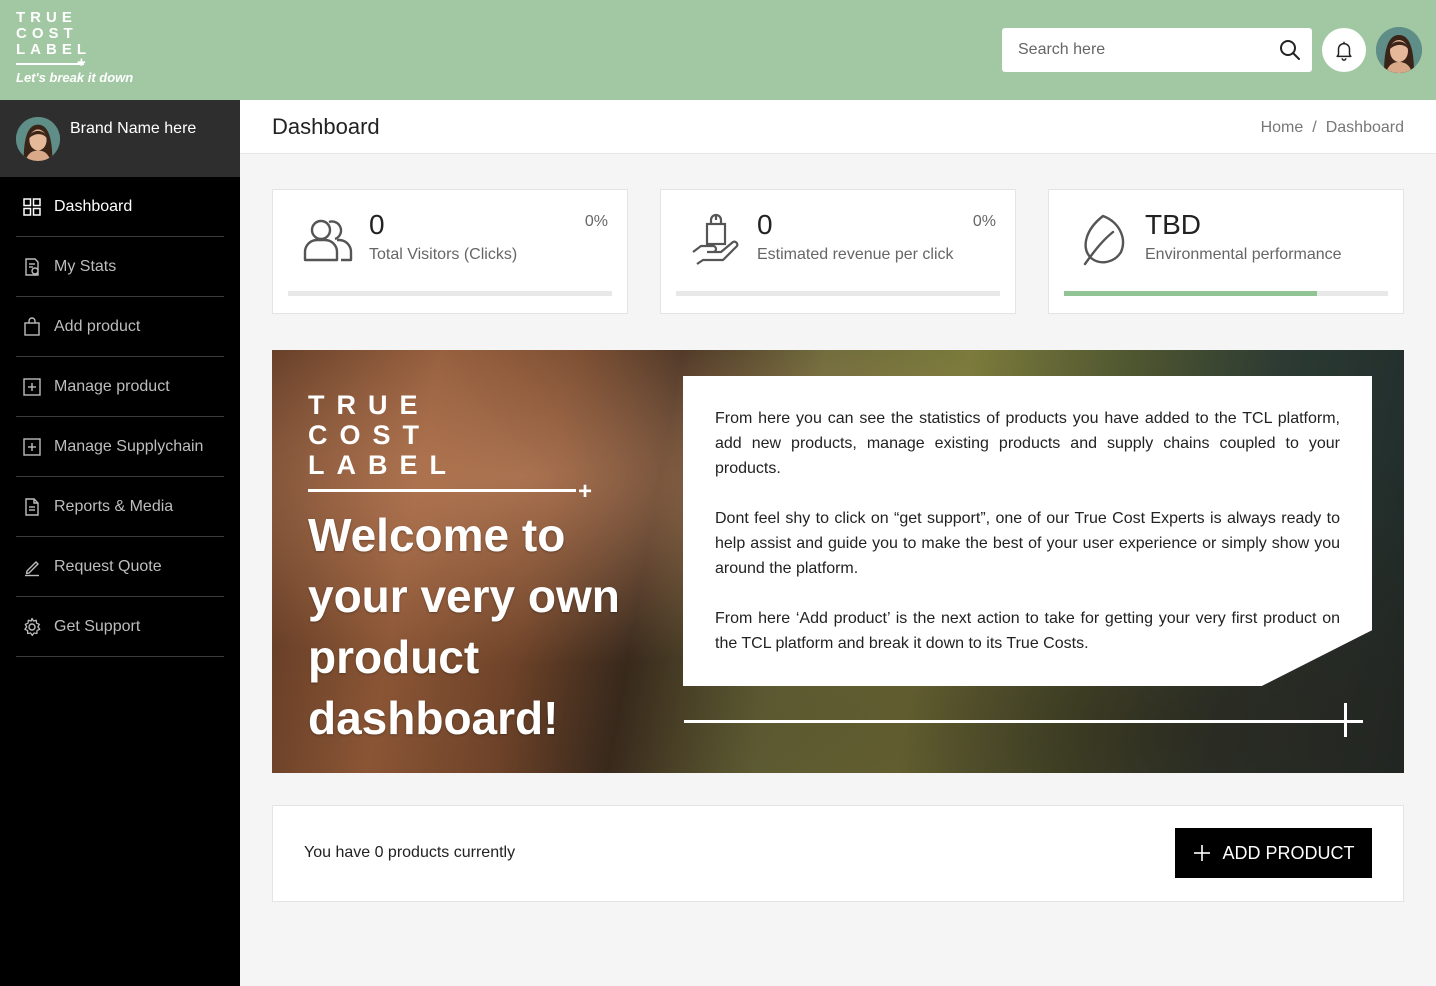 The width and height of the screenshot is (1436, 986). Describe the element at coordinates (32, 266) in the screenshot. I see `stats-document-icon` at that location.